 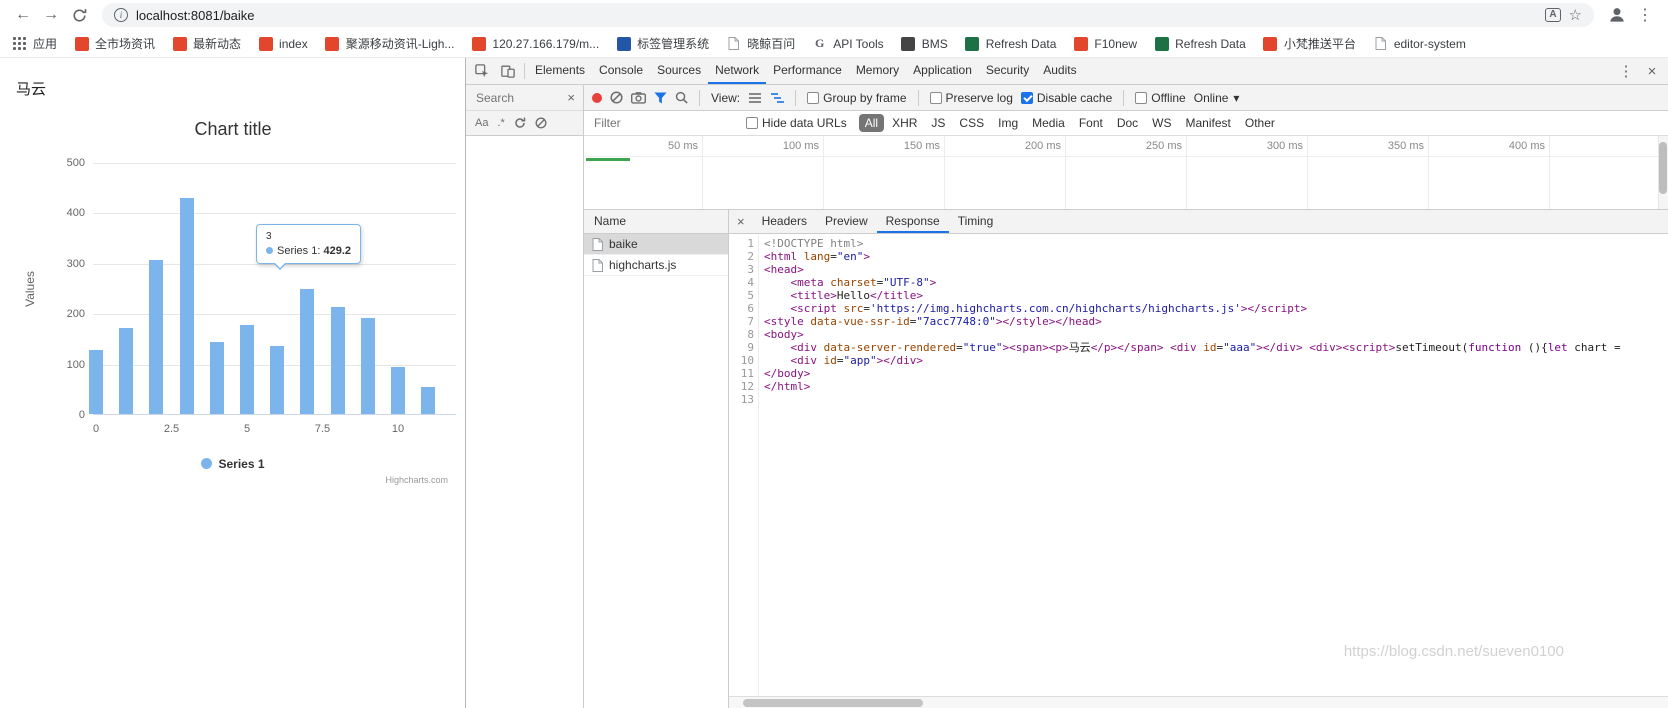 I want to click on filter-type-doc: Doc, so click(x=1127, y=123).